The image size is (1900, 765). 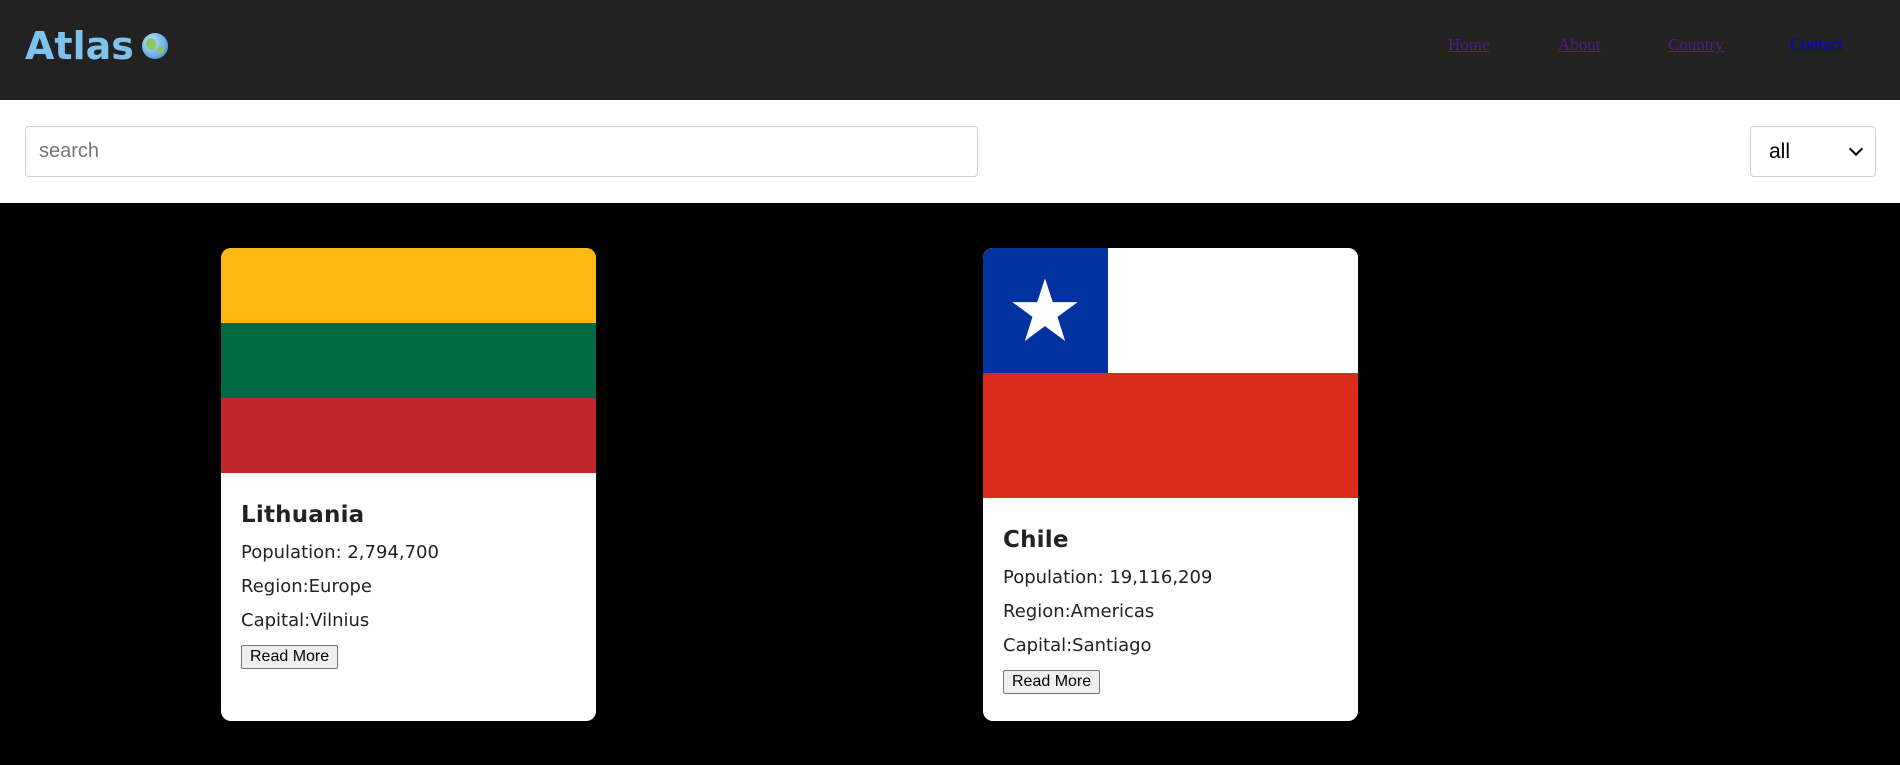 I want to click on region-filter-select: all, so click(x=1813, y=151).